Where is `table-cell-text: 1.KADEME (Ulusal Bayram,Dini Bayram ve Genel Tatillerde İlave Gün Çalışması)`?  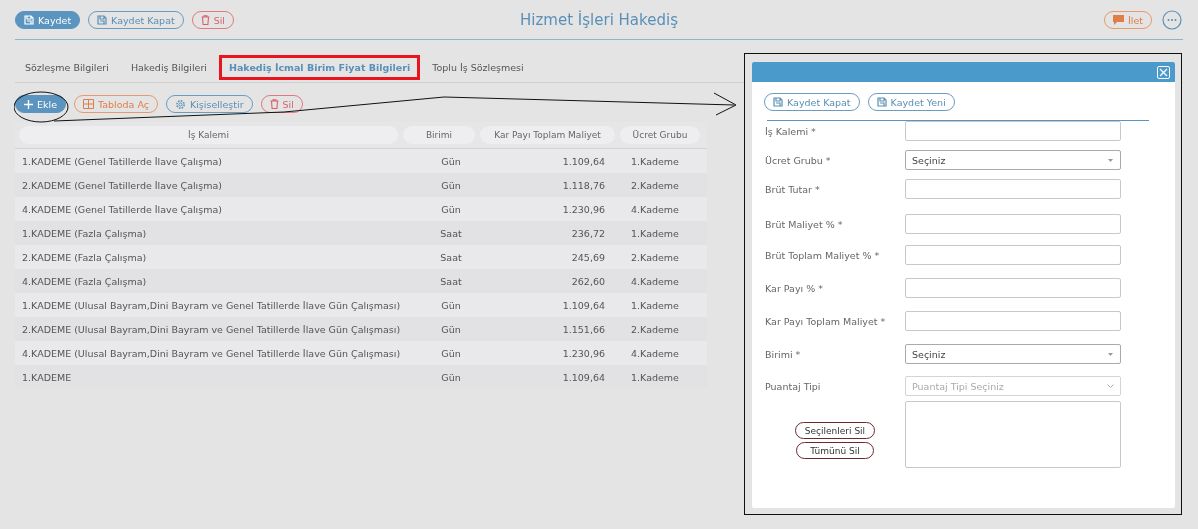
table-cell-text: 1.KADEME (Ulusal Bayram,Dini Bayram ve Genel Tatillerde İlave Gün Çalışması) is located at coordinates (211, 305).